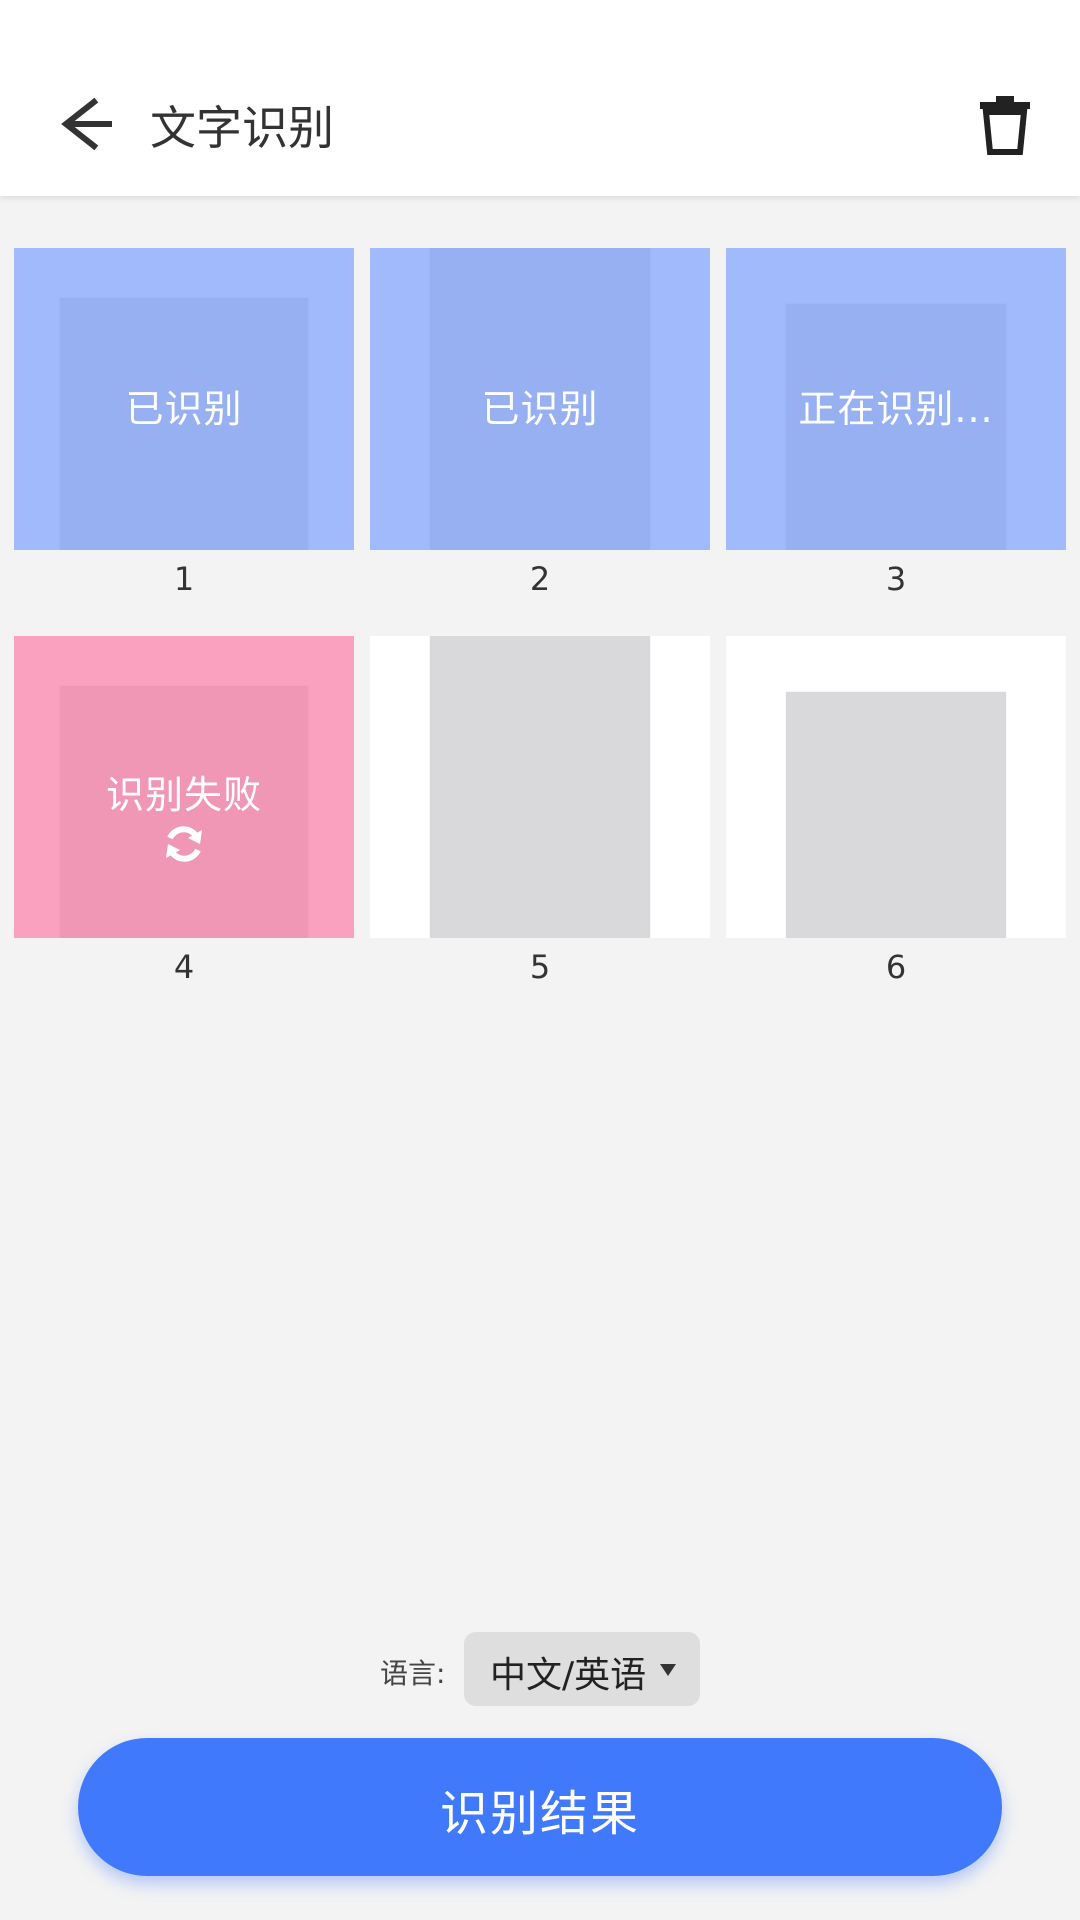  I want to click on page-thumbnail-4: 识别失败, so click(184, 787).